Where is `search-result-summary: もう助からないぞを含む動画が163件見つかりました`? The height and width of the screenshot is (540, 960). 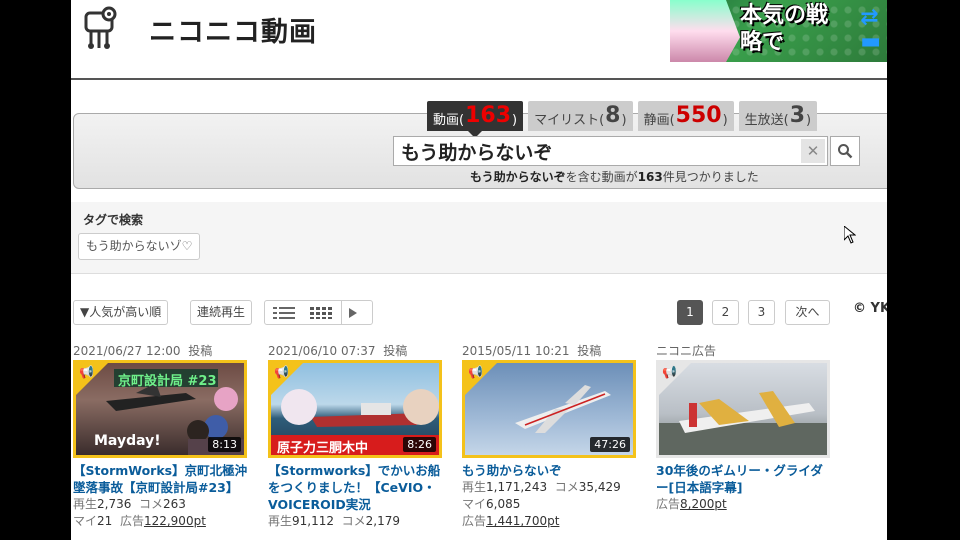
search-result-summary: もう助からないぞを含む動画が163件見つかりました is located at coordinates (614, 176).